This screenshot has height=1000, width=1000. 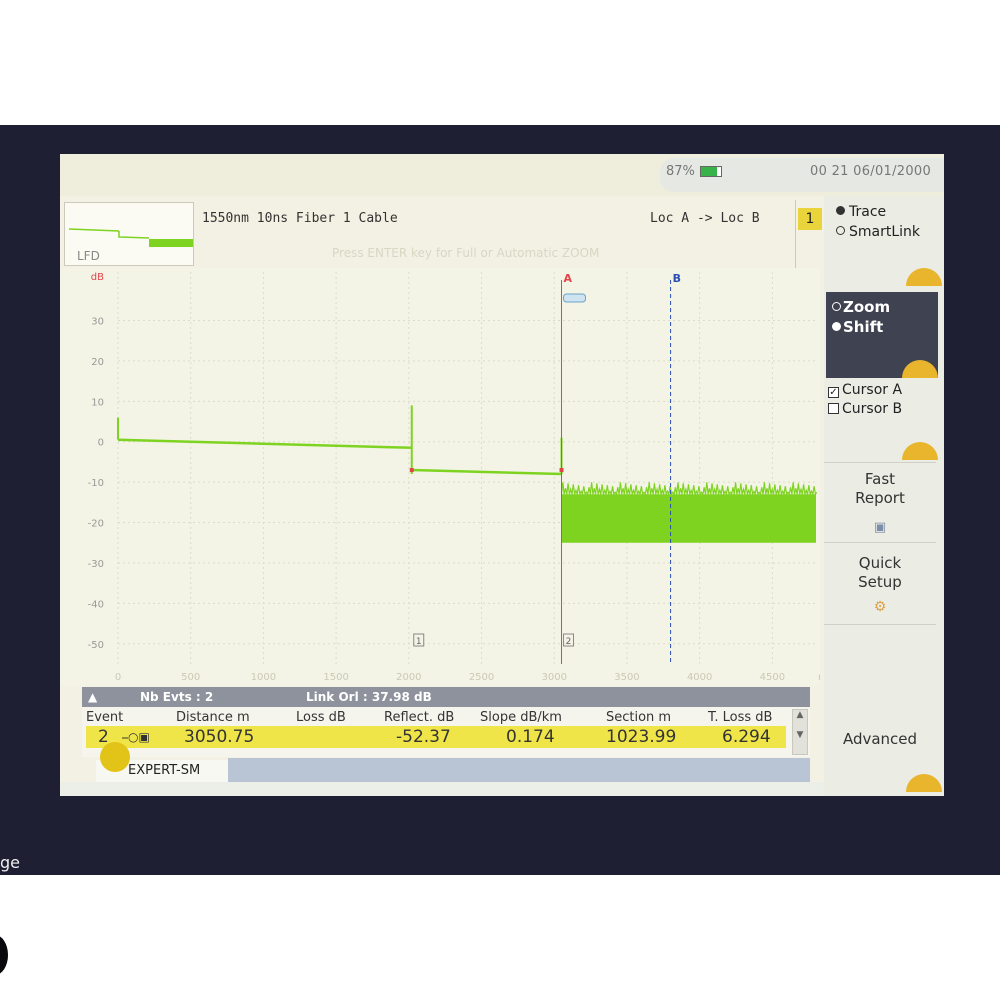 What do you see at coordinates (872, 390) in the screenshot?
I see `cursor-a-label: Cursor A` at bounding box center [872, 390].